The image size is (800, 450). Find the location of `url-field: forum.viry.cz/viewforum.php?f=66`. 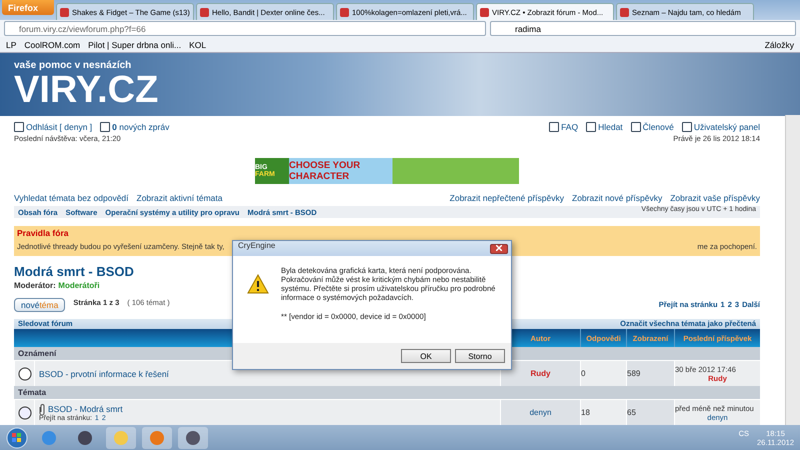

url-field: forum.viry.cz/viewforum.php?f=66 is located at coordinates (245, 28).